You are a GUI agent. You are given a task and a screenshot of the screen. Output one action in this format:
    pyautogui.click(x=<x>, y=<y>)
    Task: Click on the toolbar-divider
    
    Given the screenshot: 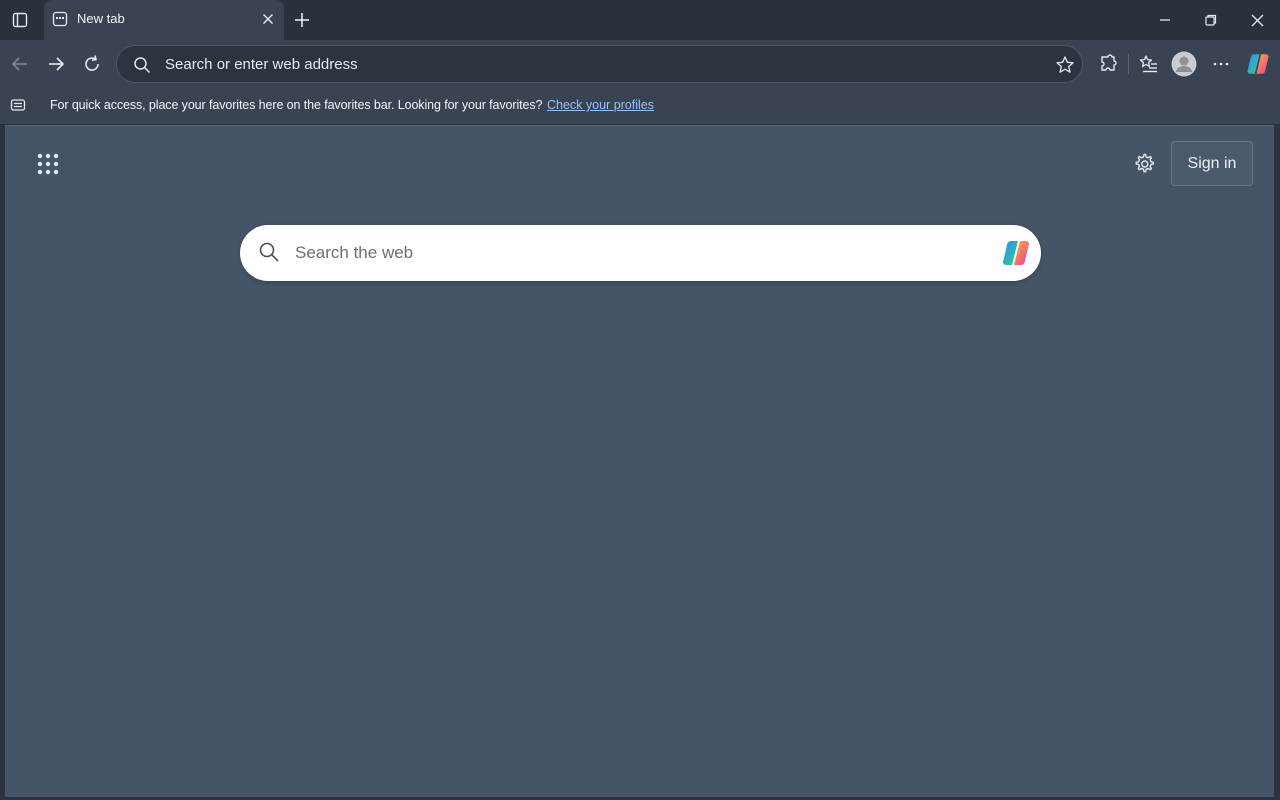 What is the action you would take?
    pyautogui.click(x=1128, y=64)
    